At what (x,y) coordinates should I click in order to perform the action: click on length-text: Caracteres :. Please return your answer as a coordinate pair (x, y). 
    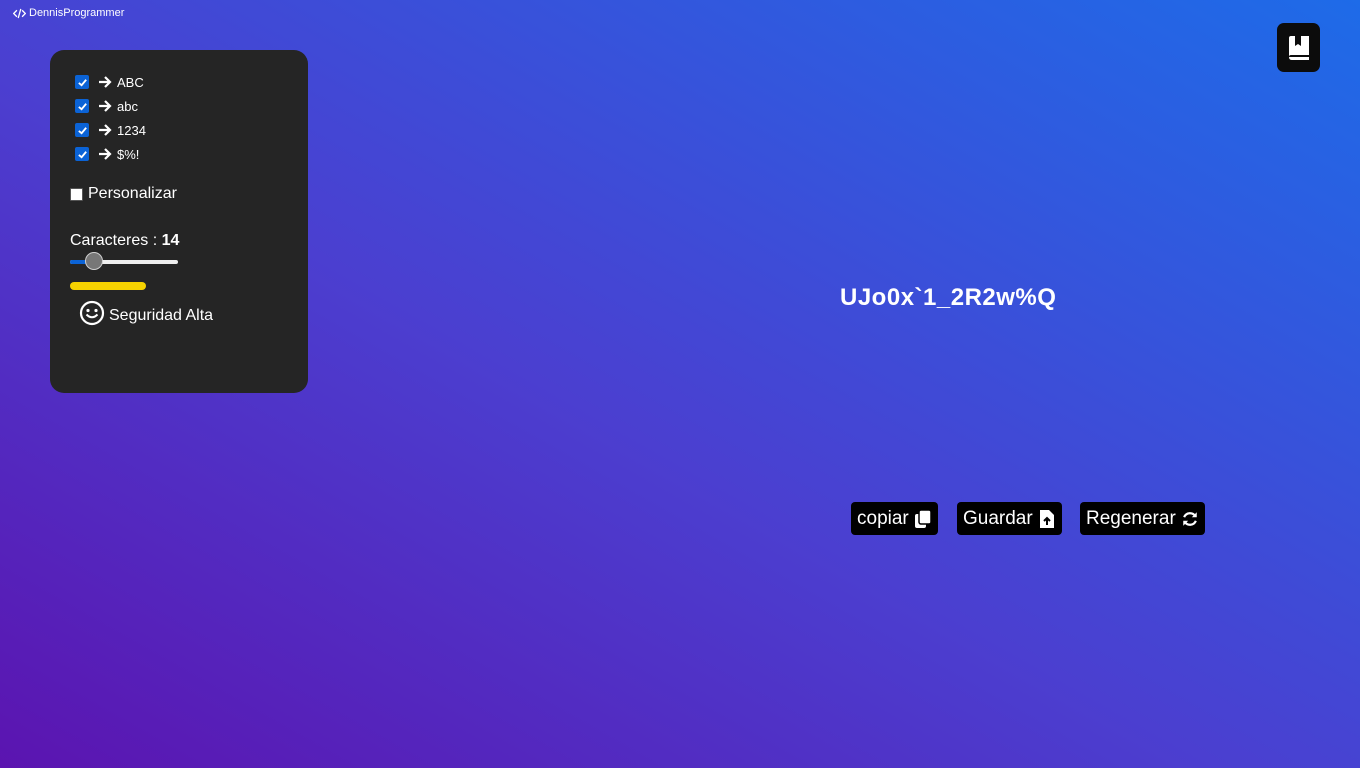
    Looking at the image, I should click on (116, 240).